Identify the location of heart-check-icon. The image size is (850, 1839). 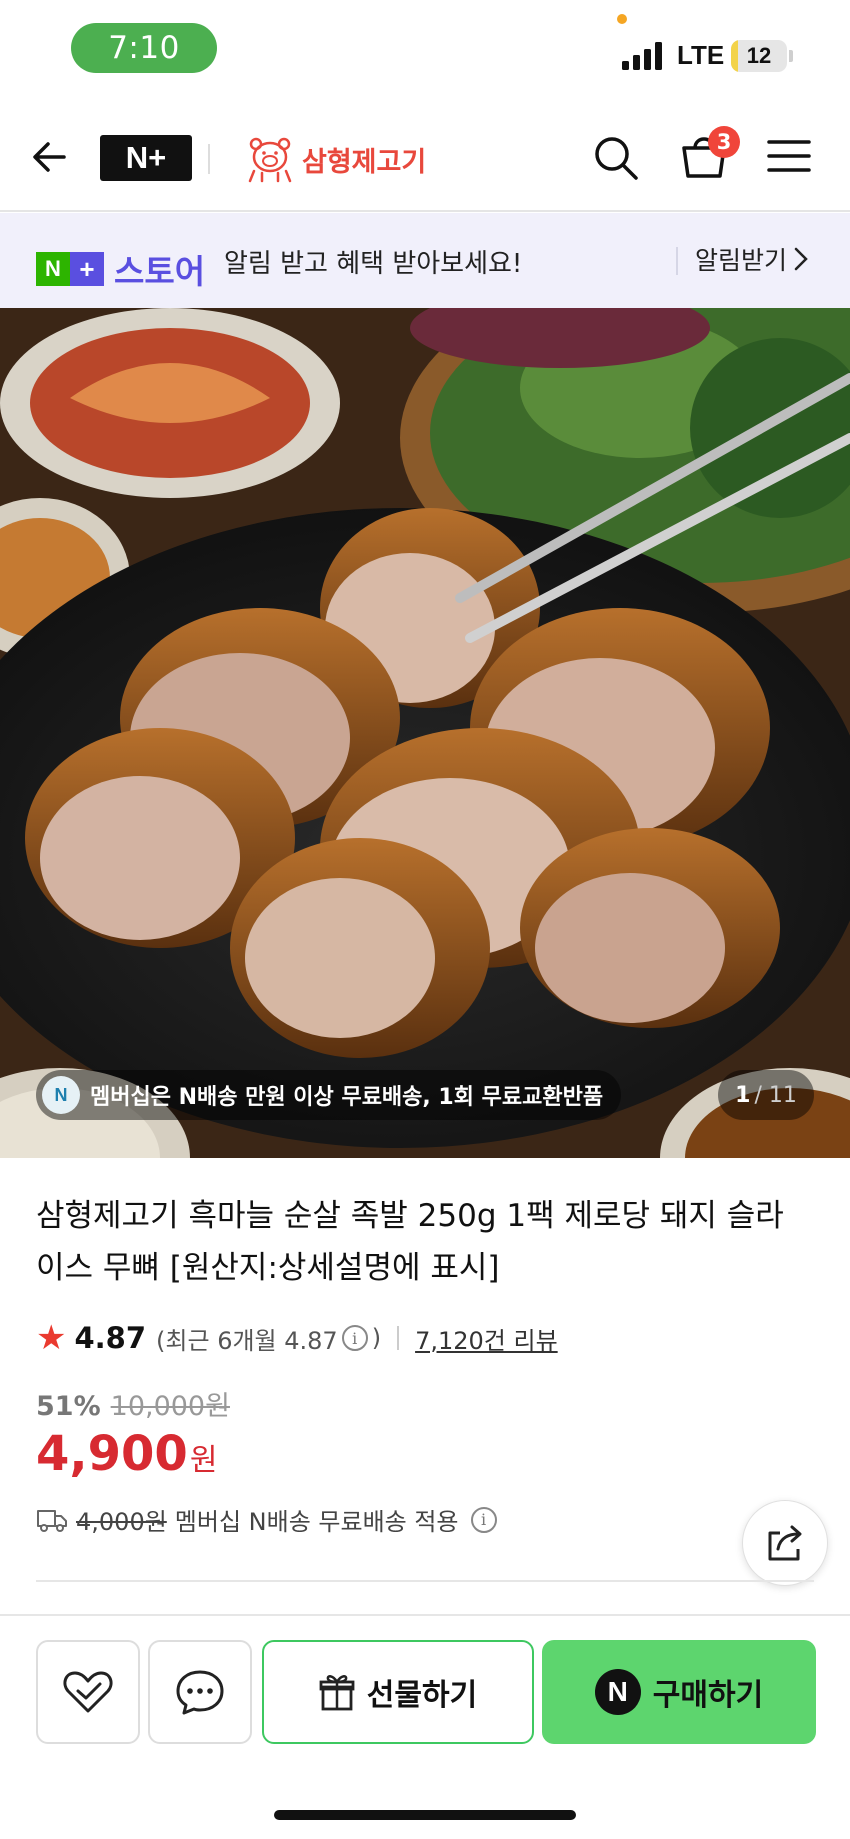
(88, 1692).